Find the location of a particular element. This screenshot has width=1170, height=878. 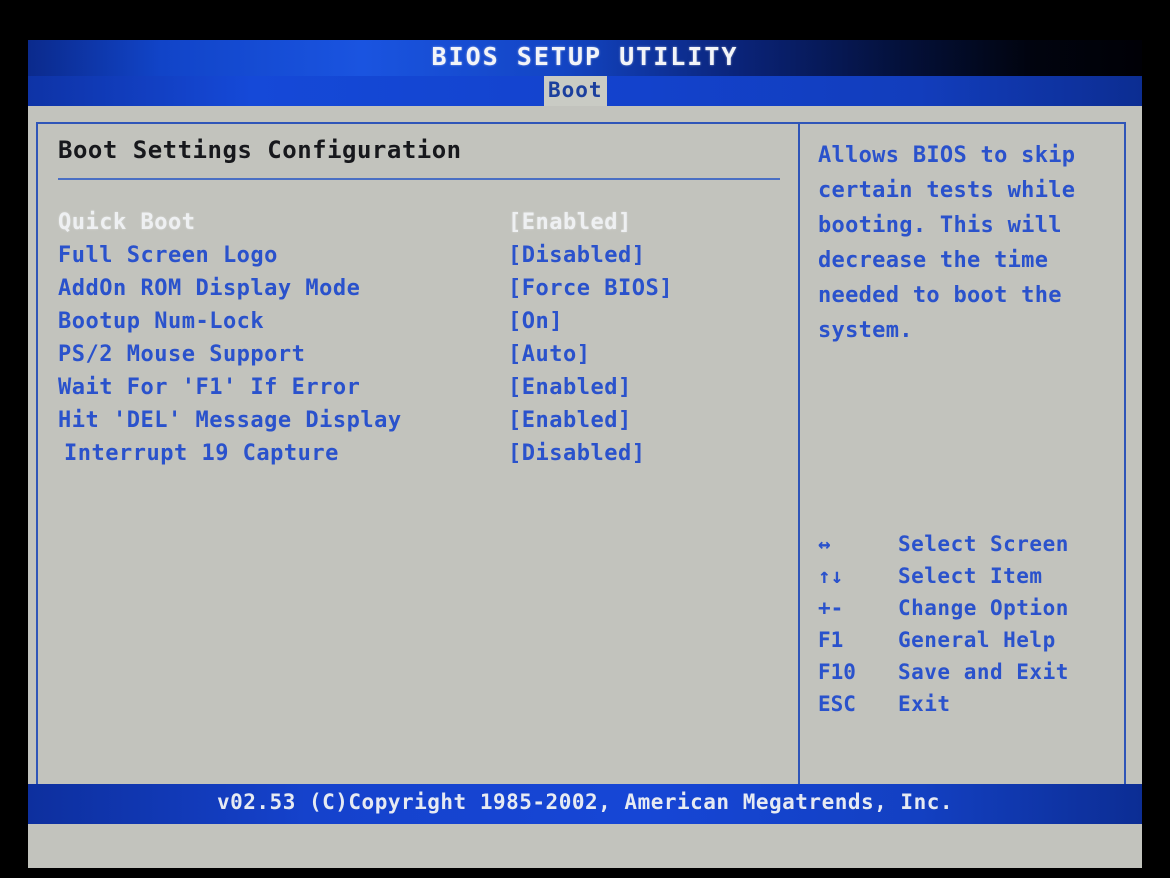

setting-value: [Force BIOS] is located at coordinates (590, 288).